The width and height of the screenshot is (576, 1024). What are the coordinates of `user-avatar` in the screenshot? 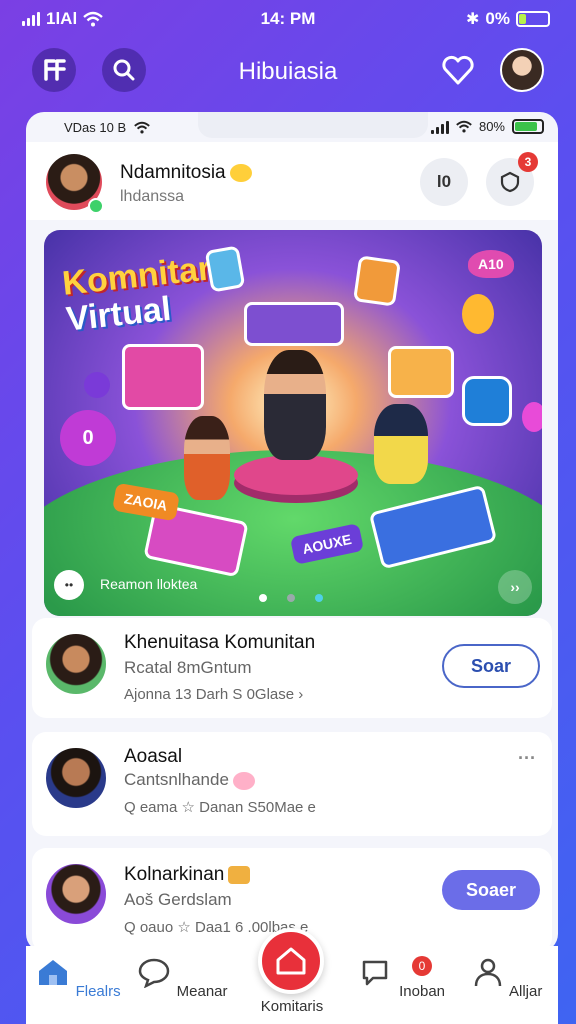 It's located at (522, 70).